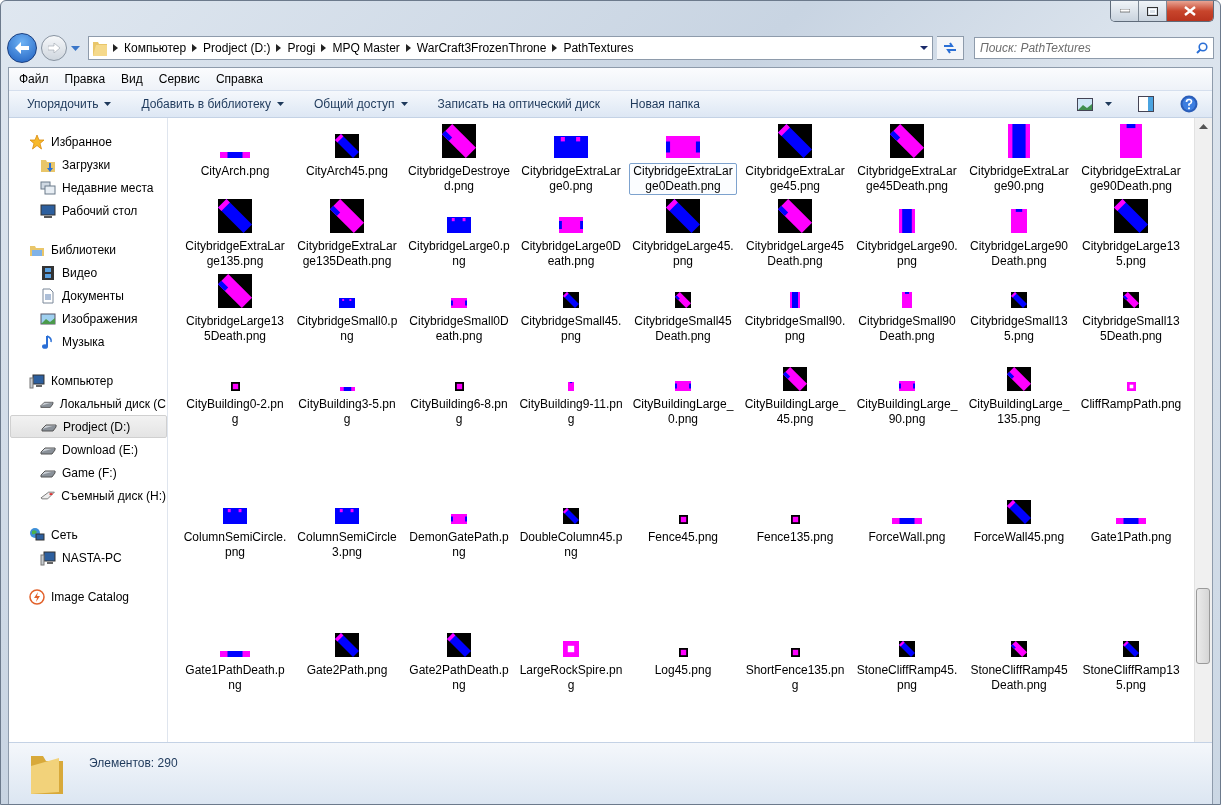  I want to click on file-name: CliffRampPath.png, so click(1131, 404).